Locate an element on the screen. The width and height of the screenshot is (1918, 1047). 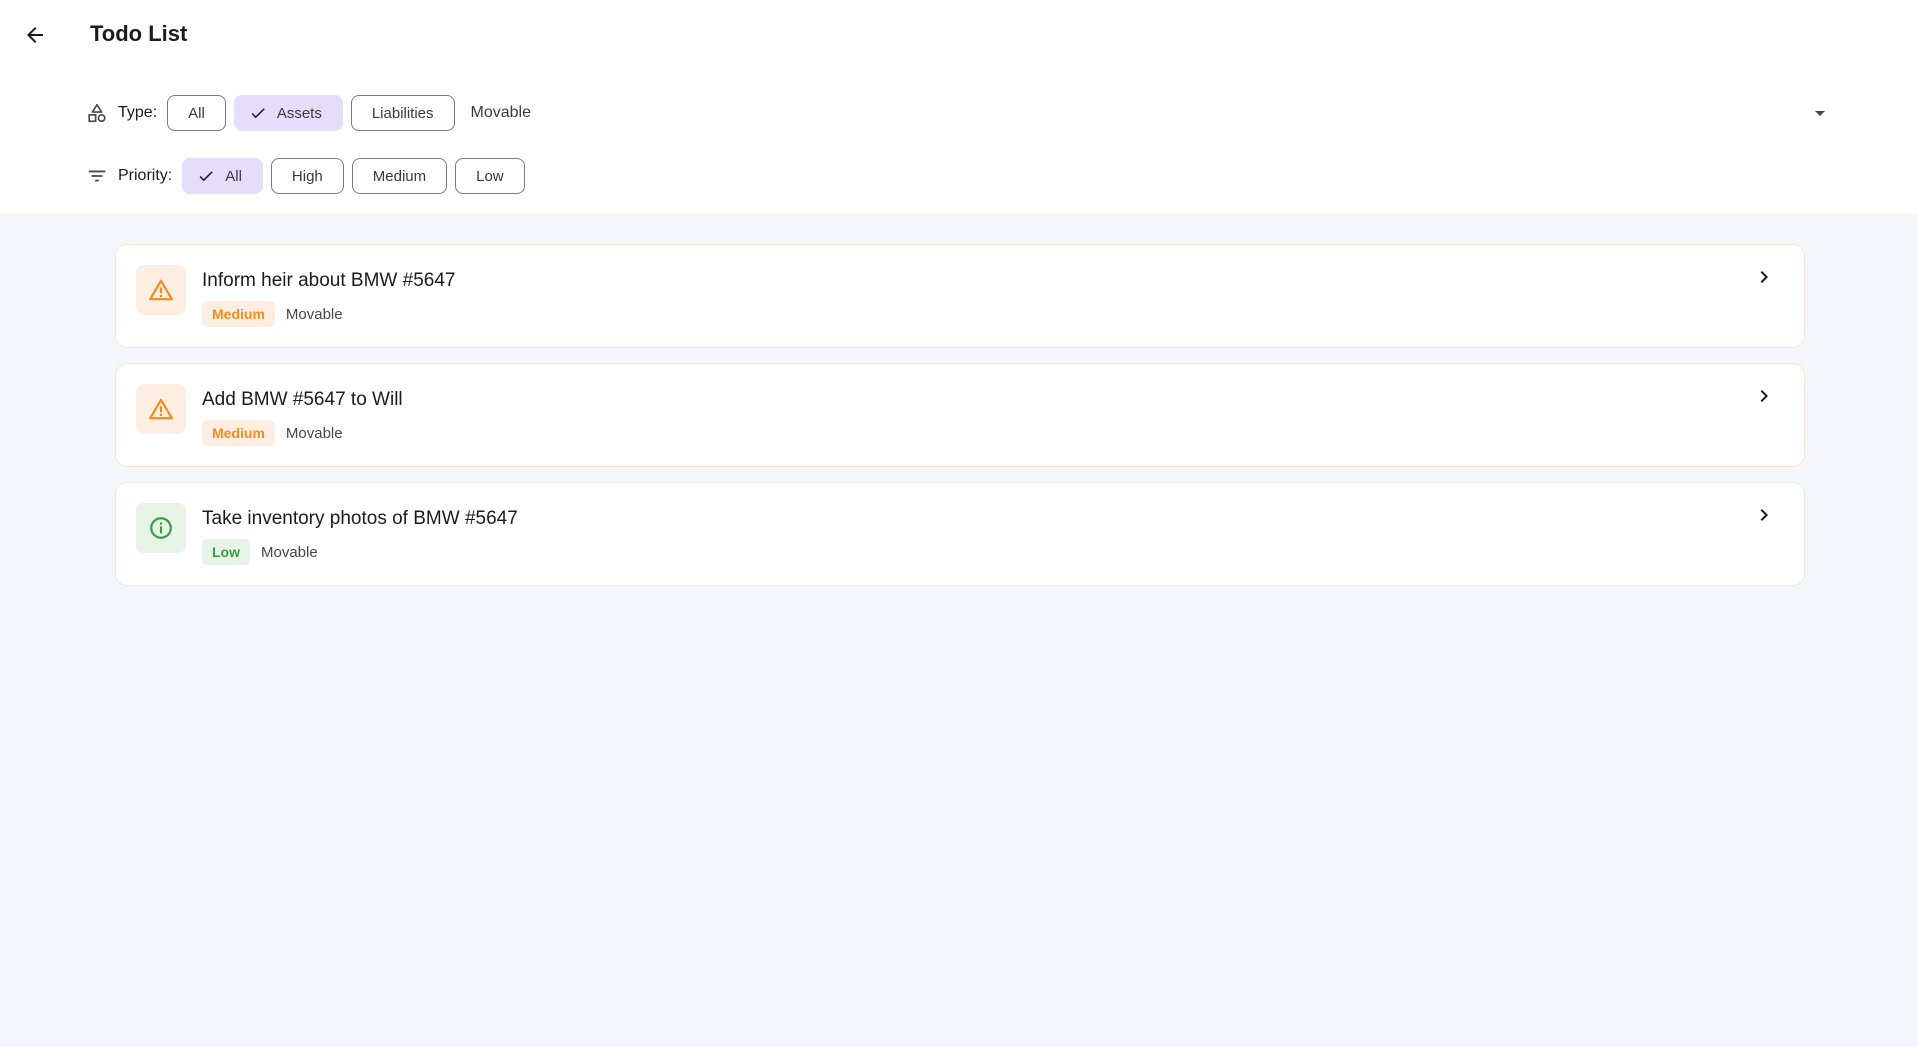
chip-label: High is located at coordinates (307, 176).